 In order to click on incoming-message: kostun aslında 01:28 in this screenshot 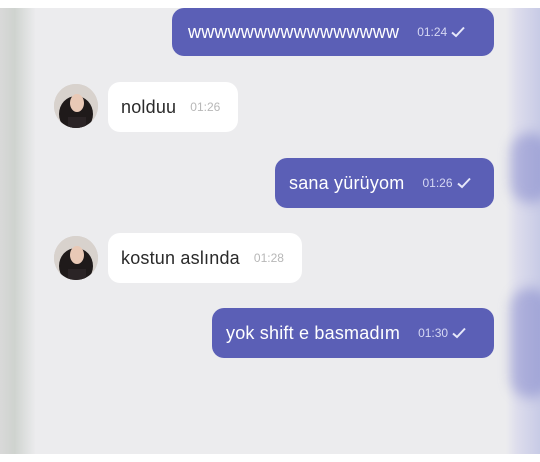, I will do `click(205, 258)`.